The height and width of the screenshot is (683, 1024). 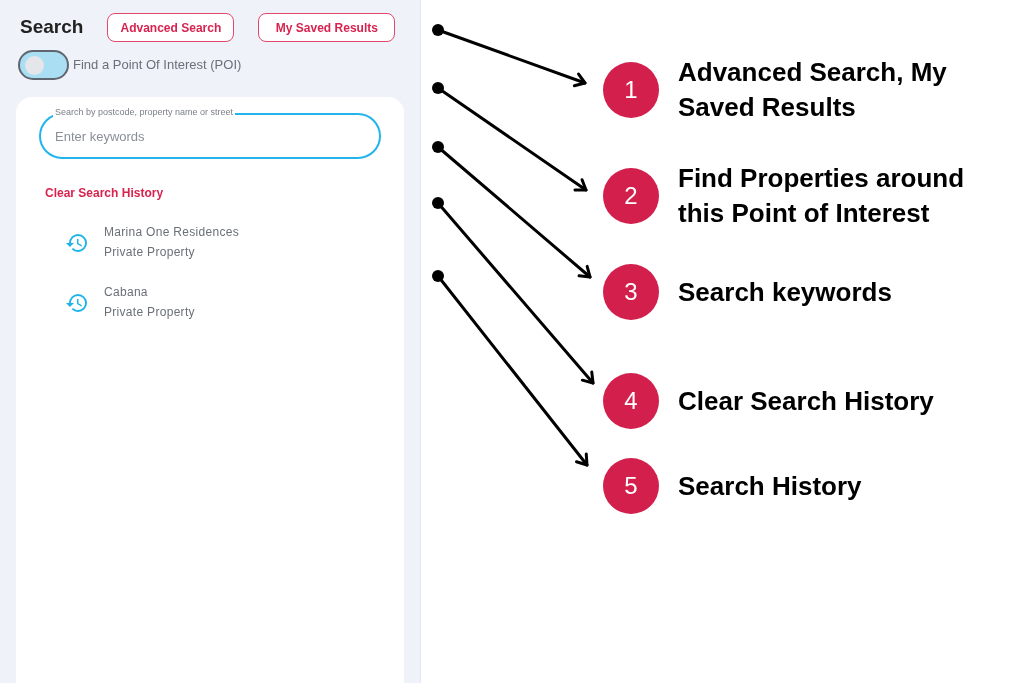 I want to click on callout-text: Search History, so click(x=770, y=486).